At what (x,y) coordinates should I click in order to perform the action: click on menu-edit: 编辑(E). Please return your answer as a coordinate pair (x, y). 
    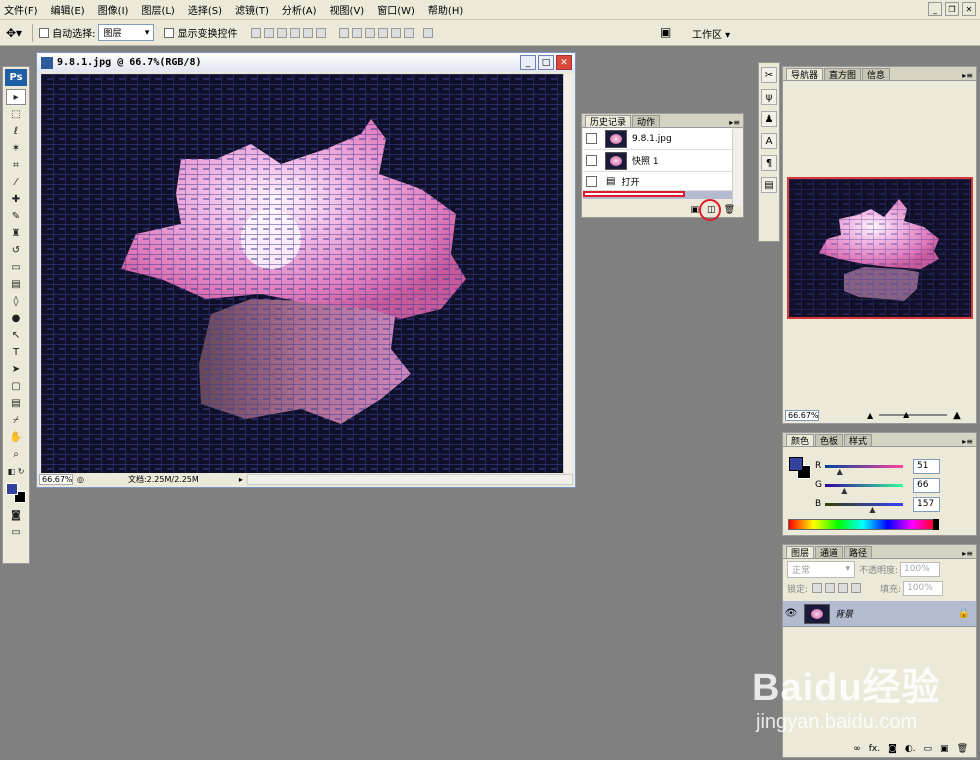
    Looking at the image, I should click on (68, 9).